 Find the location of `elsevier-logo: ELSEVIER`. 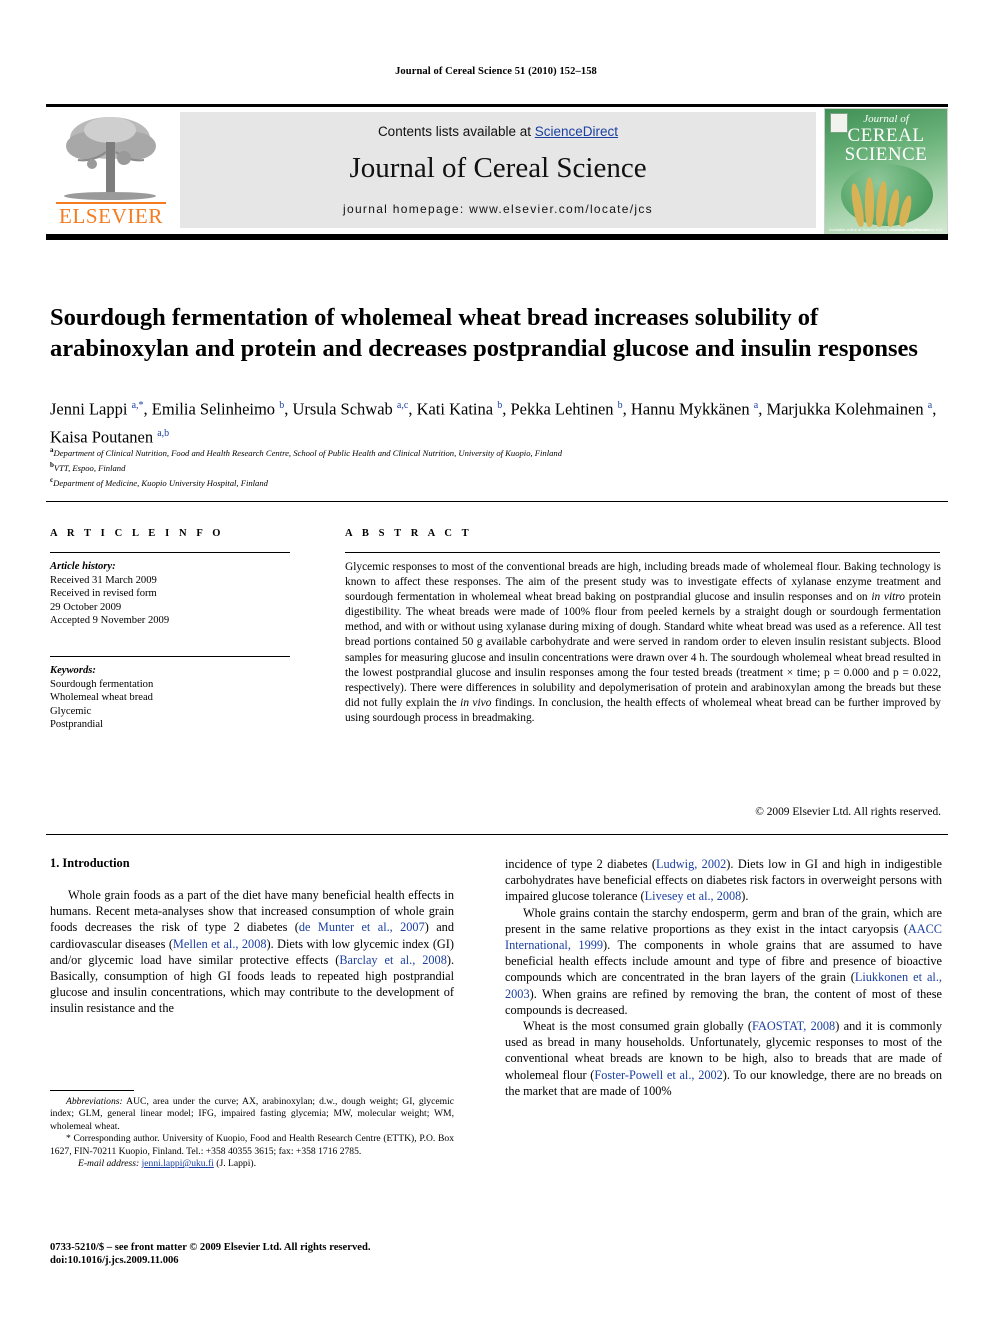

elsevier-logo: ELSEVIER is located at coordinates (111, 171).